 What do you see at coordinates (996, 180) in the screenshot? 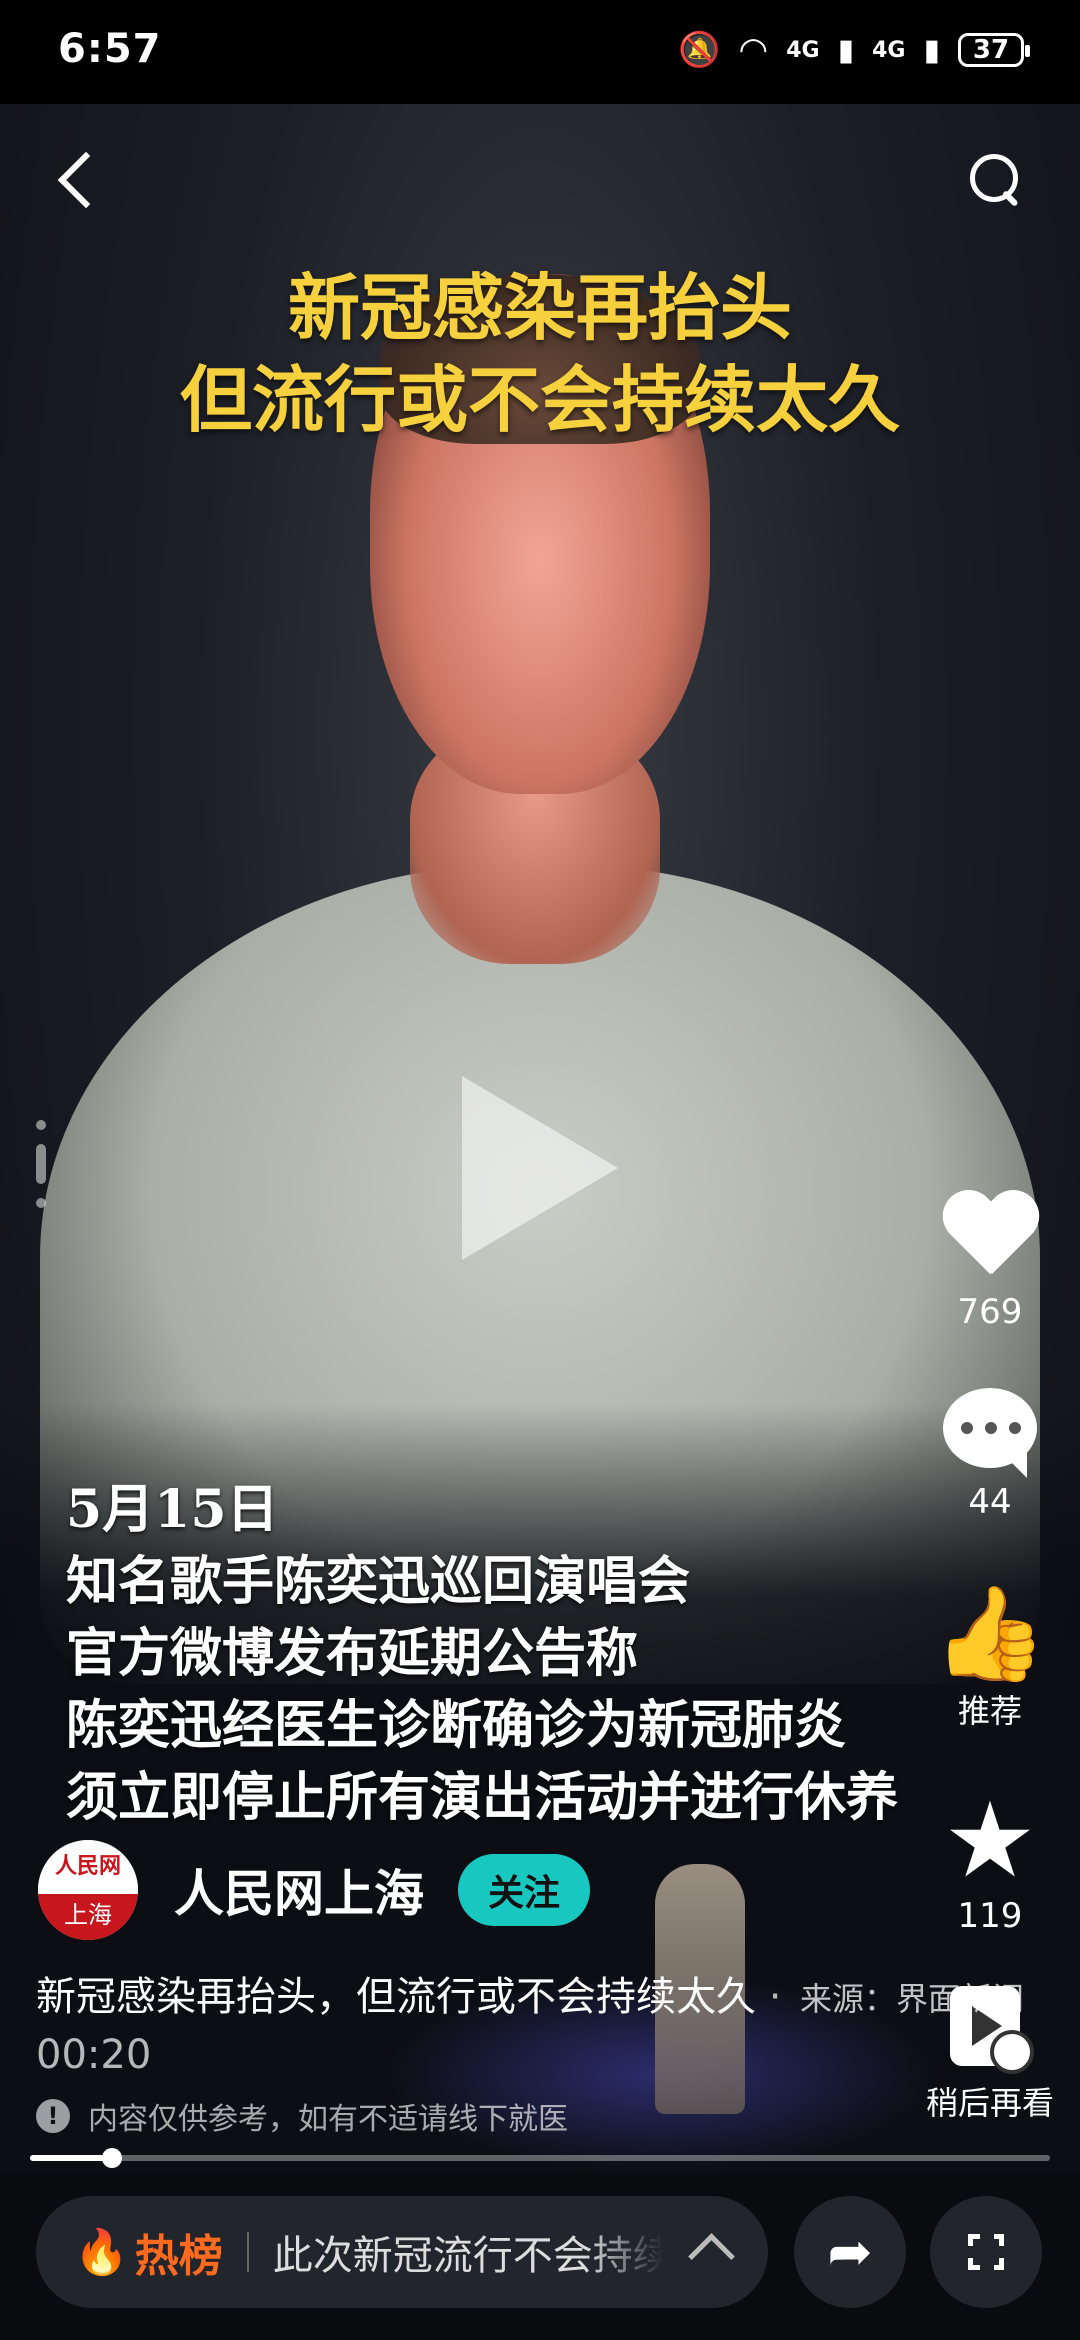
I see `search-button` at bounding box center [996, 180].